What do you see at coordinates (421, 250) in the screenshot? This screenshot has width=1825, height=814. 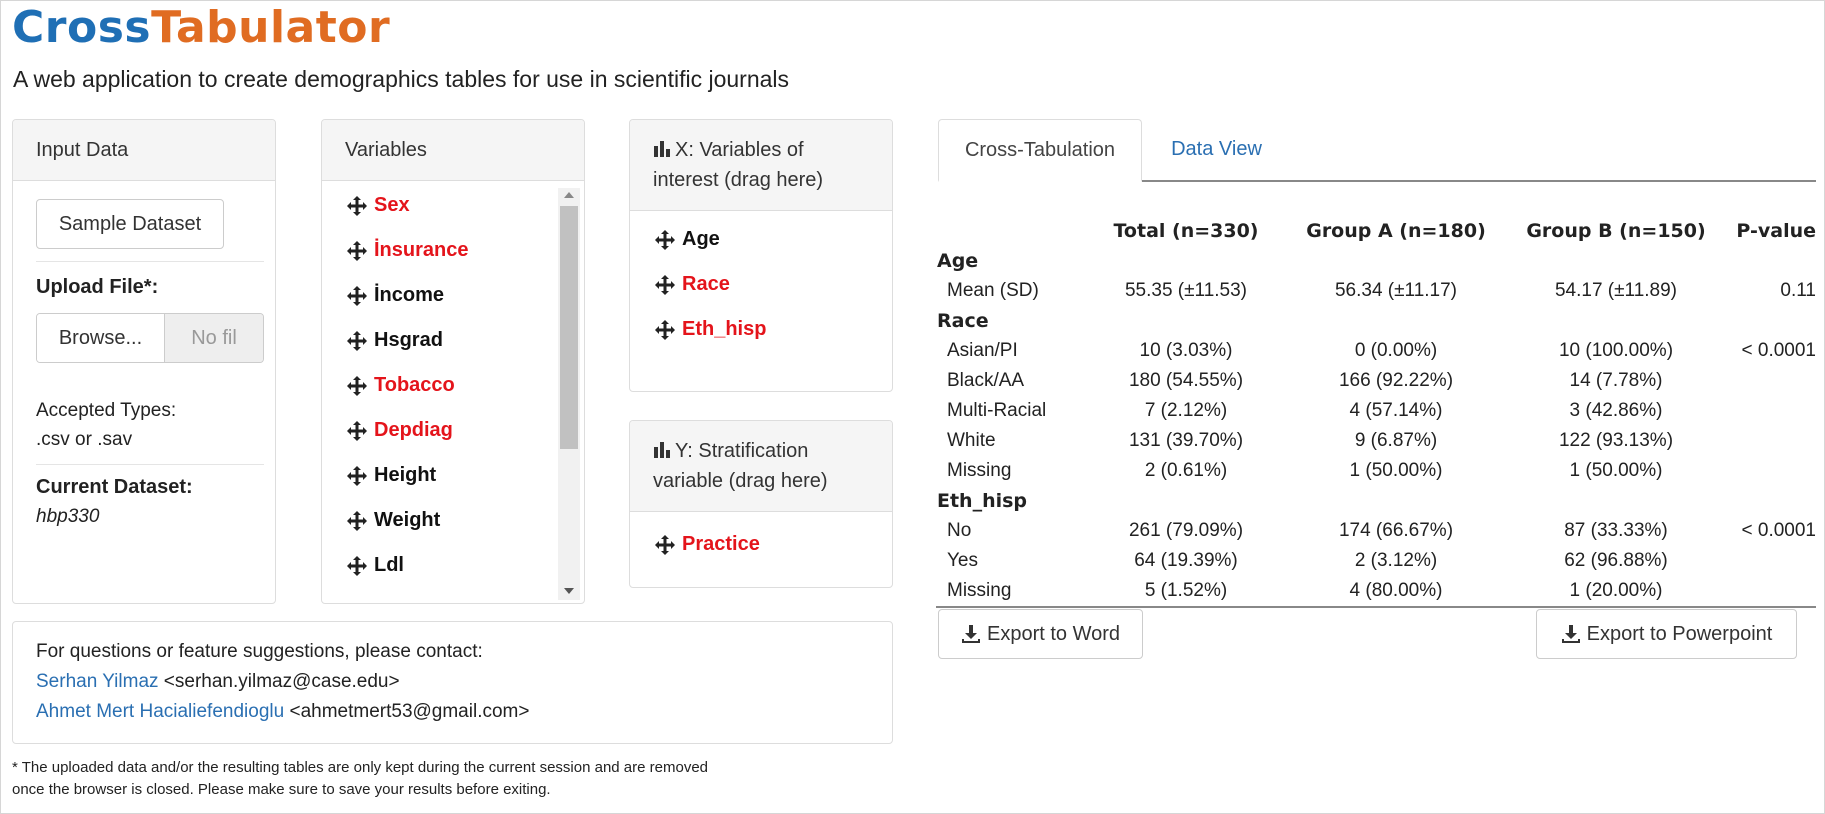 I see `variable-label: İnsurance` at bounding box center [421, 250].